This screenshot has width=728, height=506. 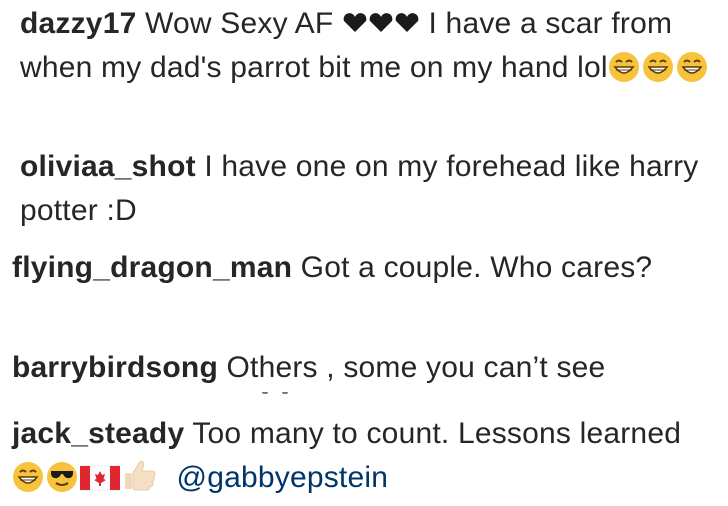 What do you see at coordinates (437, 433) in the screenshot?
I see `comment-text: Too many to count. Lessons learned` at bounding box center [437, 433].